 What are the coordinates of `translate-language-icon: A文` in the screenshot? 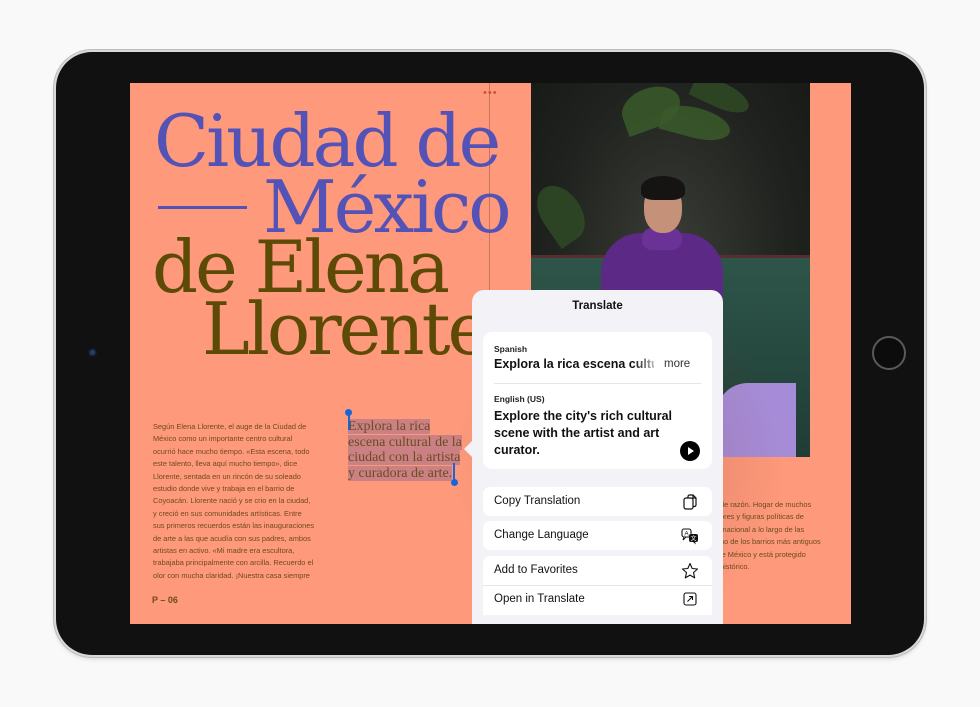 It's located at (690, 536).